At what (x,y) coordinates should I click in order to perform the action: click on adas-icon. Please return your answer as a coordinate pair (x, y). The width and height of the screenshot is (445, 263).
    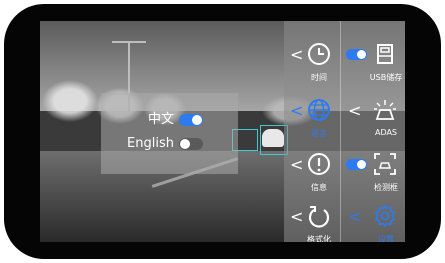
    Looking at the image, I should click on (385, 110).